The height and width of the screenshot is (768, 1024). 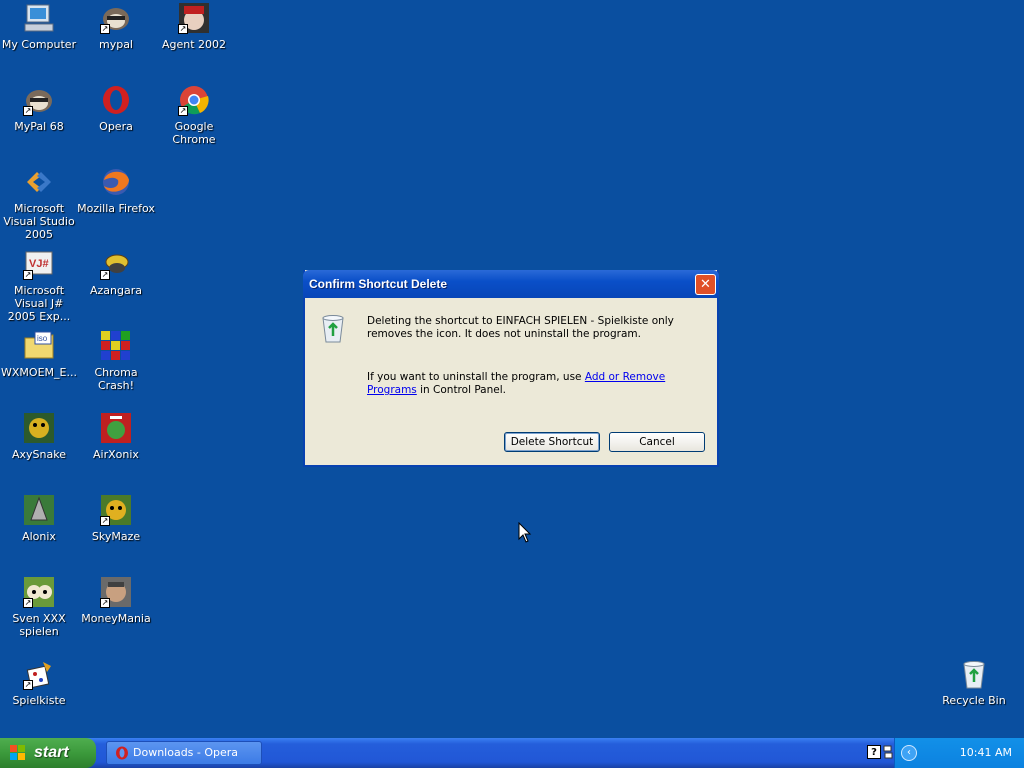 I want to click on desktop-icon-opera: Opera, so click(x=116, y=108).